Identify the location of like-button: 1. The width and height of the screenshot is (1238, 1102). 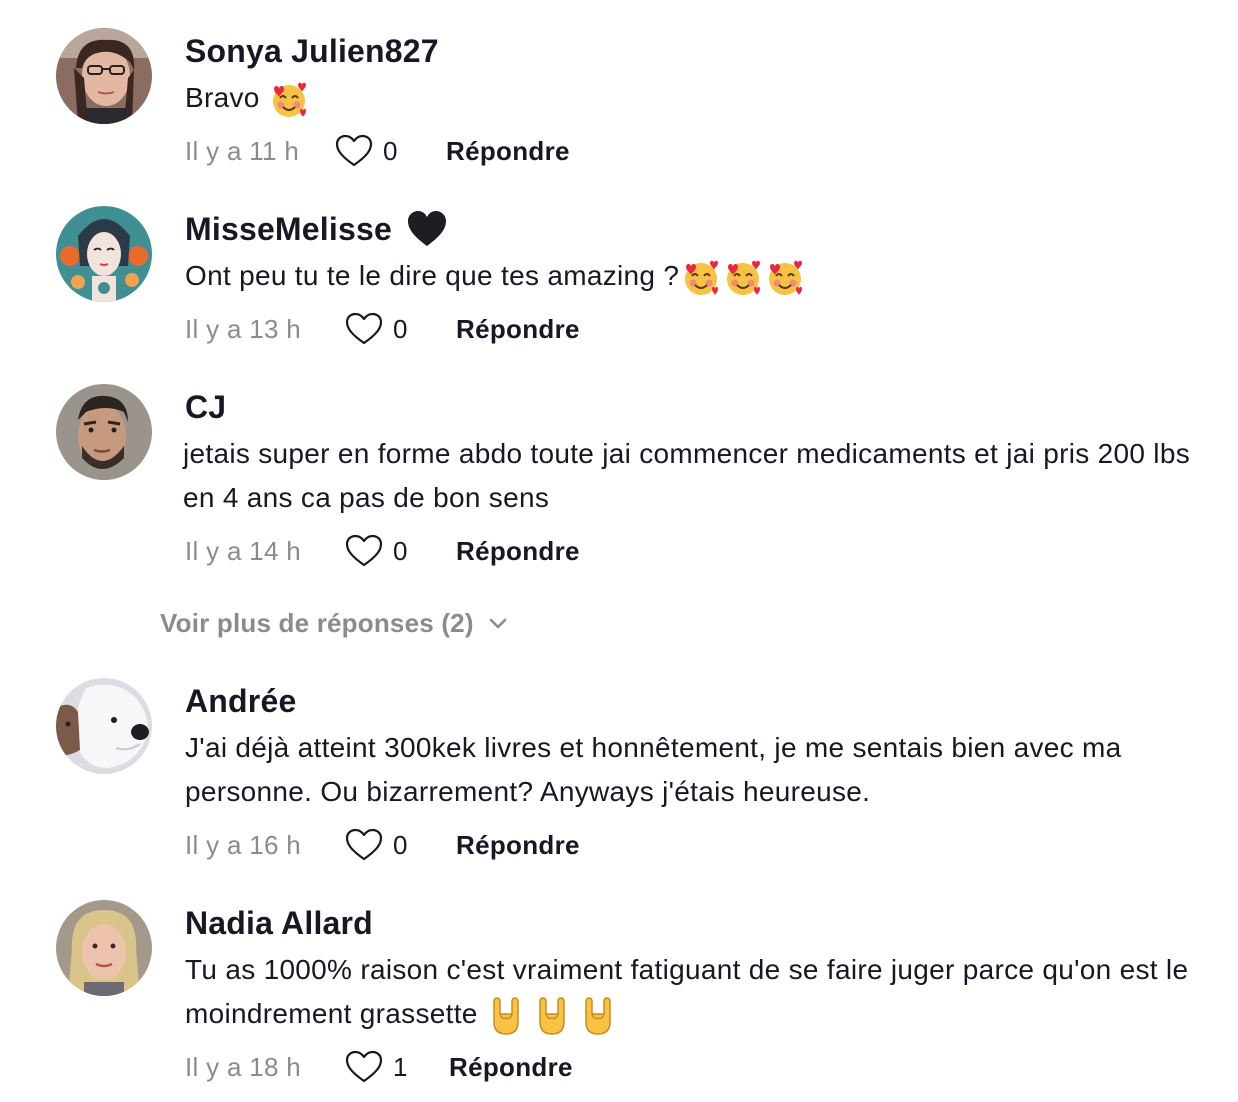
(397, 1067).